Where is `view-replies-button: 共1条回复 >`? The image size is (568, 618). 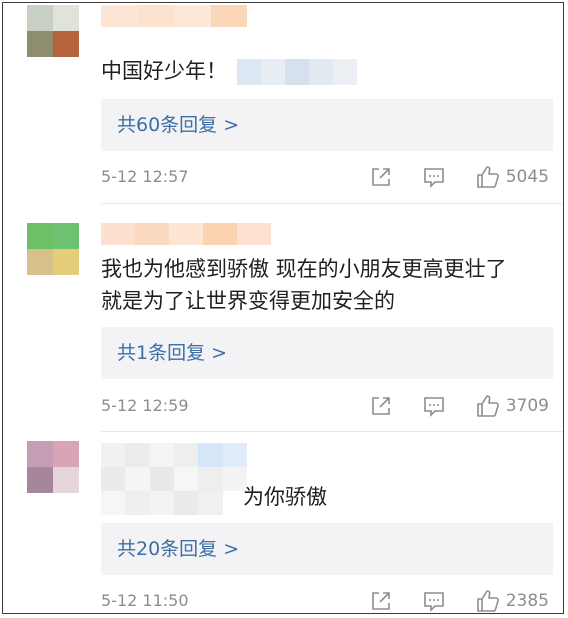
view-replies-button: 共1条回复 > is located at coordinates (327, 353).